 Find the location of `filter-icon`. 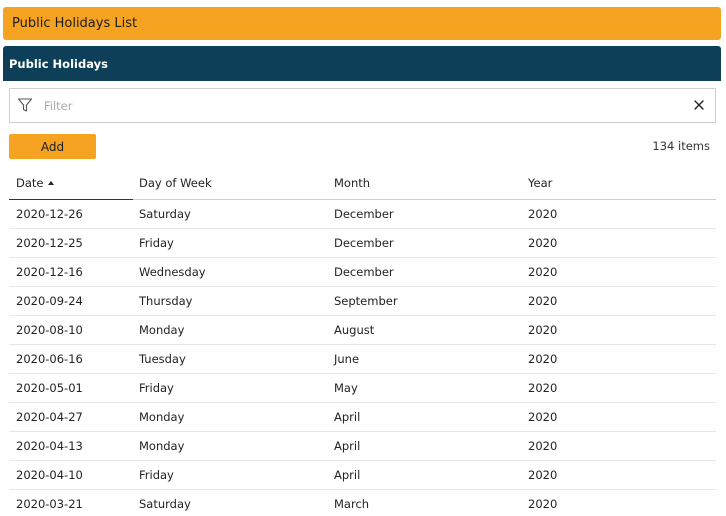

filter-icon is located at coordinates (25, 105).